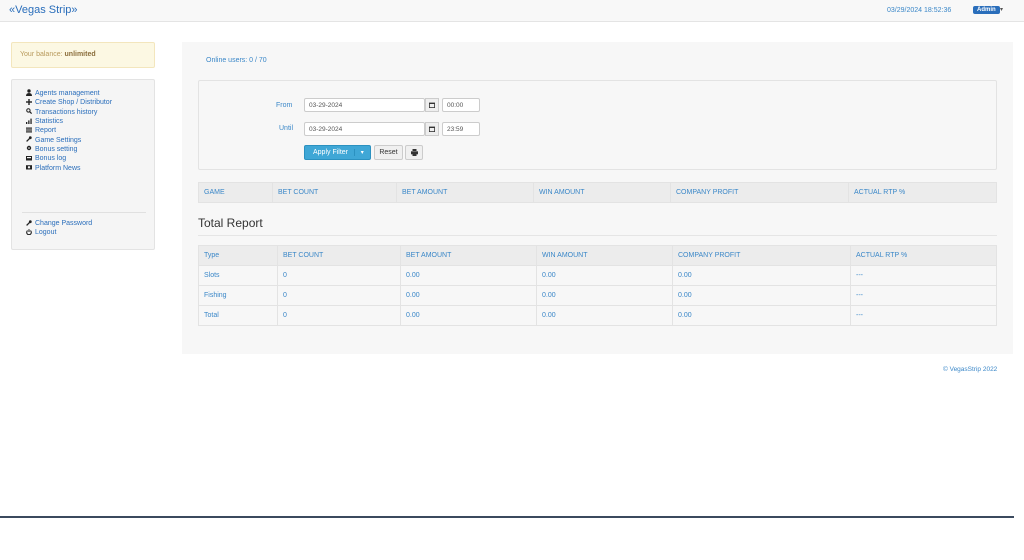 The image size is (1024, 560). Describe the element at coordinates (919, 10) in the screenshot. I see `server-datetime: 03/29/2024 18:52:36` at that location.